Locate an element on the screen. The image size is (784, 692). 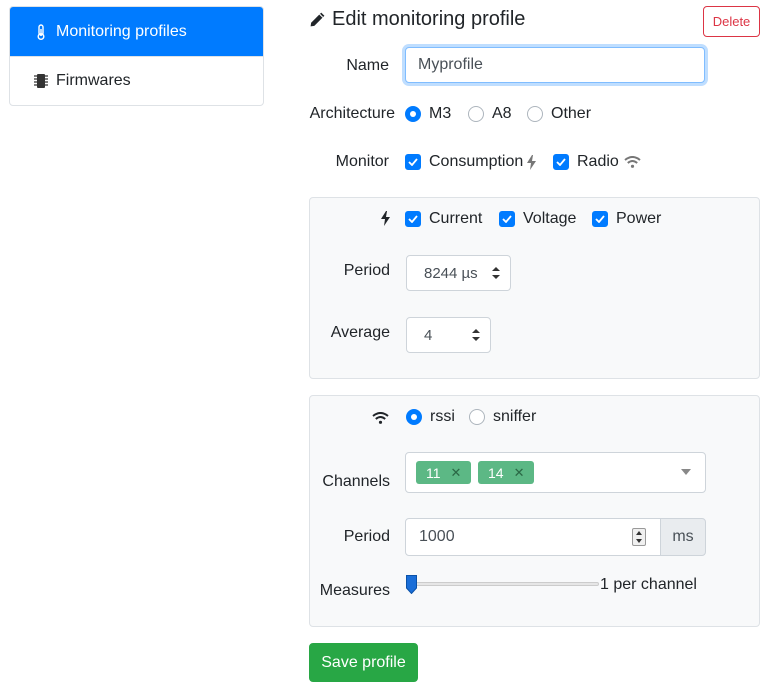
radio-label: sniffer is located at coordinates (515, 416).